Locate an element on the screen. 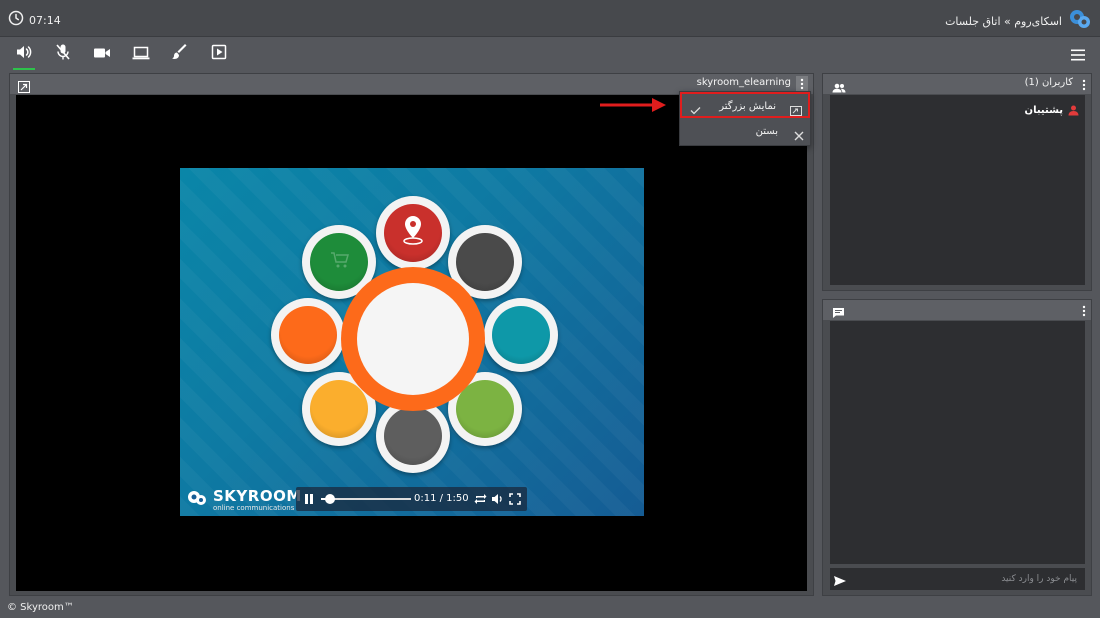 This screenshot has height=618, width=1100. circle-bottom-left-fill is located at coordinates (339, 409).